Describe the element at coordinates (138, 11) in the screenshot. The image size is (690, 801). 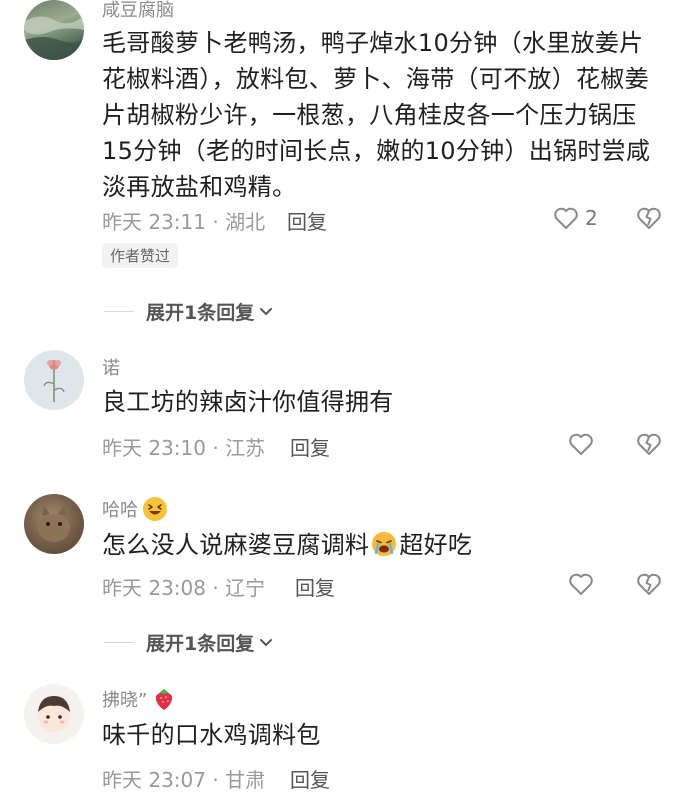
I see `comment-username: 咸豆腐脑` at that location.